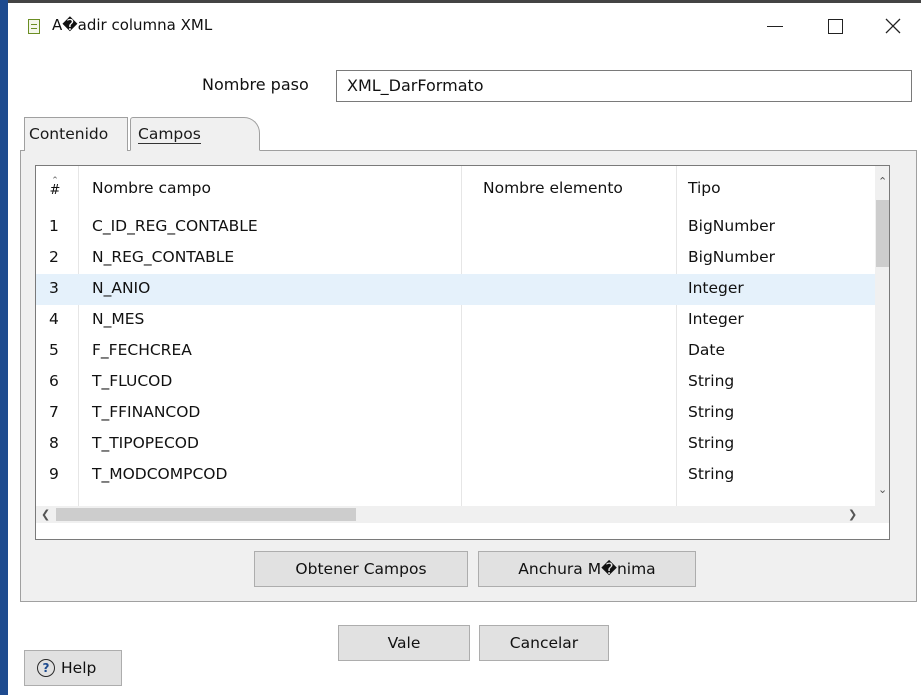  Describe the element at coordinates (456, 475) in the screenshot. I see `table-row: 9 T_MODCOMPCOD String` at that location.